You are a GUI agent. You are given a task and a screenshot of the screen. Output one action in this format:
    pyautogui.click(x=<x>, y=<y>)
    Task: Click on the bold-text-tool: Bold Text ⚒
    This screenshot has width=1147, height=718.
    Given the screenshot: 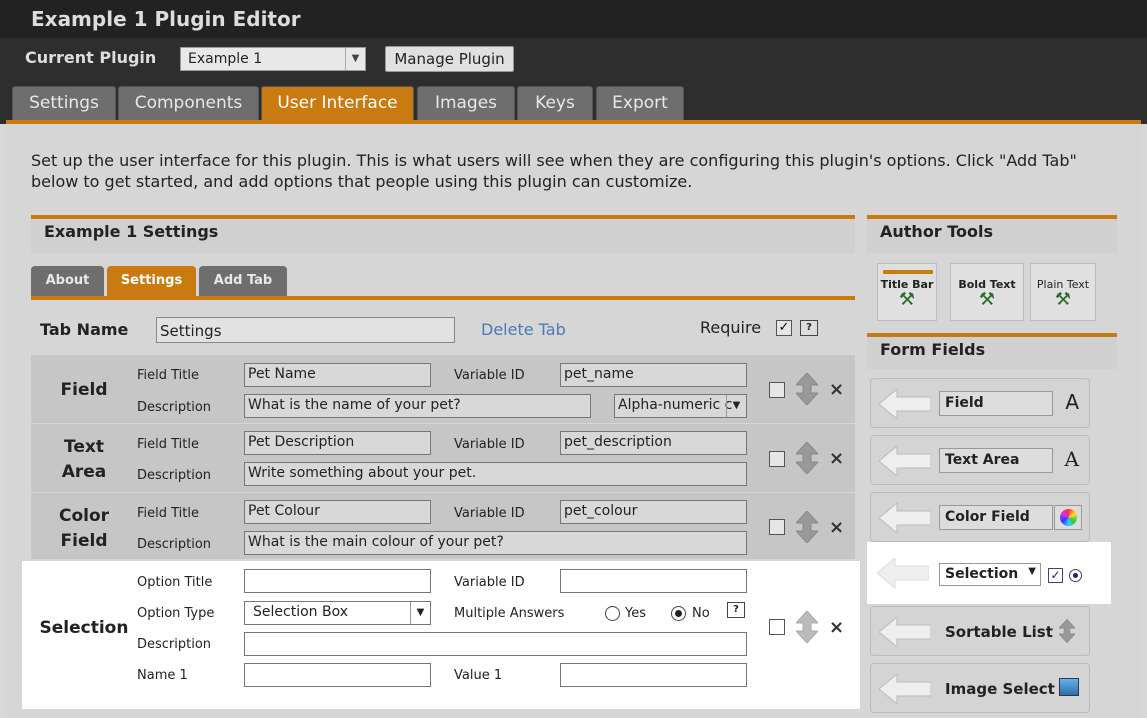 What is the action you would take?
    pyautogui.click(x=987, y=292)
    